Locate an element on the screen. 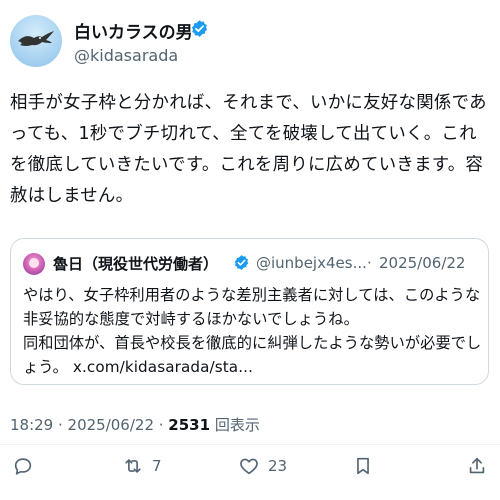 The width and height of the screenshot is (500, 500). action-bar: 7 23 is located at coordinates (250, 466).